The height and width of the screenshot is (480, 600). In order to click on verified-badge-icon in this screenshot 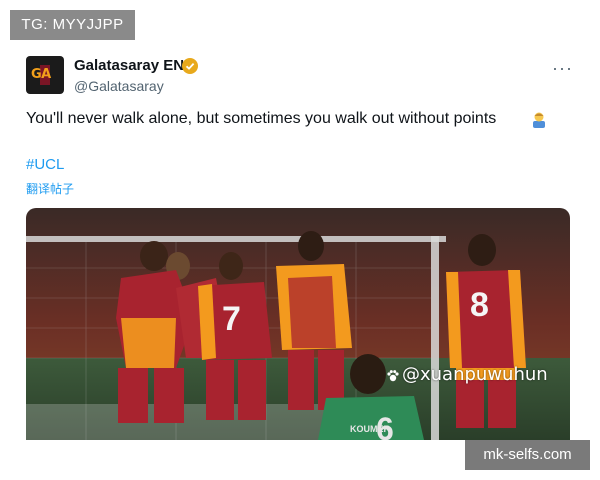, I will do `click(190, 66)`.